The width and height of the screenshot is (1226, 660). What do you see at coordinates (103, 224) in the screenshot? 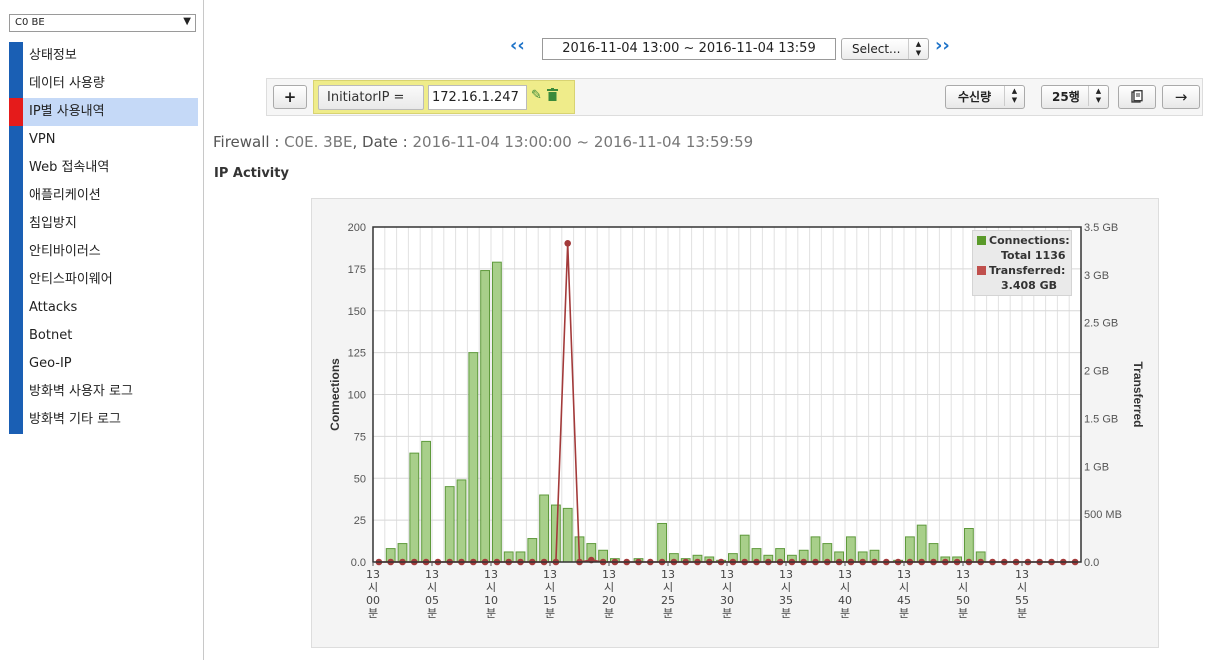
I see `sidebar-item: 침입방지` at bounding box center [103, 224].